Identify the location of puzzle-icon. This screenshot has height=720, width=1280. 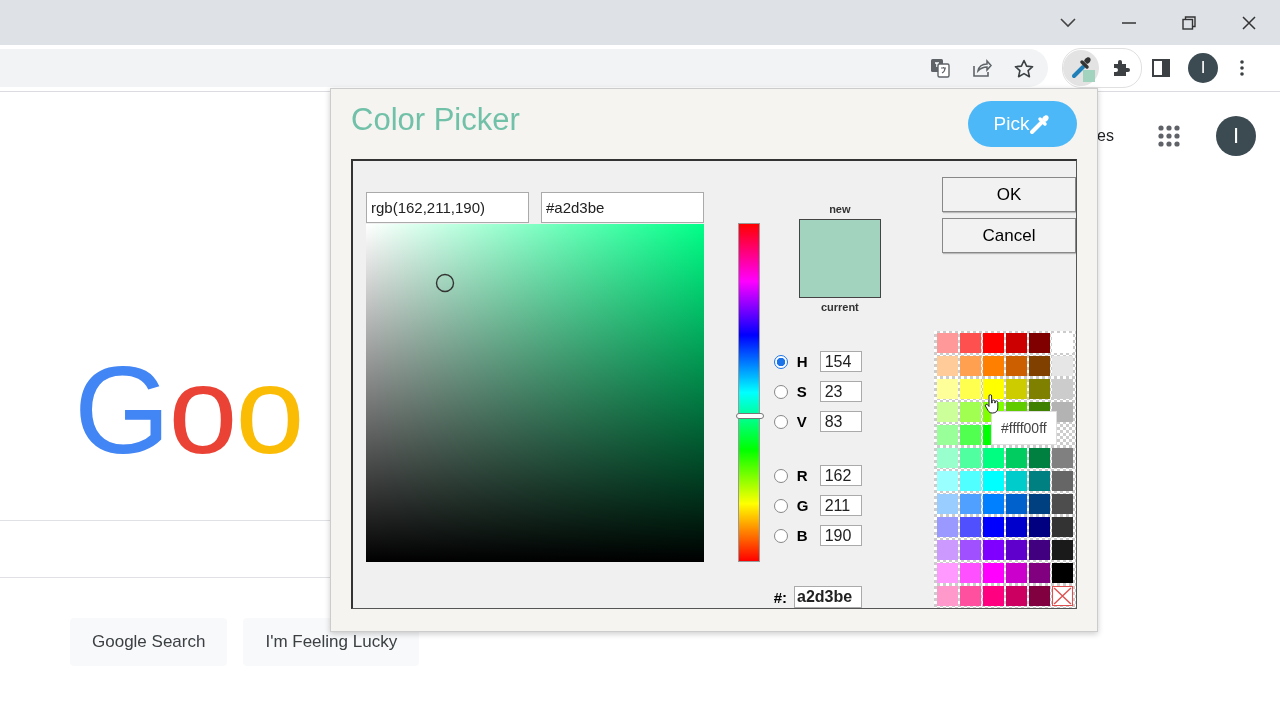
(1121, 68).